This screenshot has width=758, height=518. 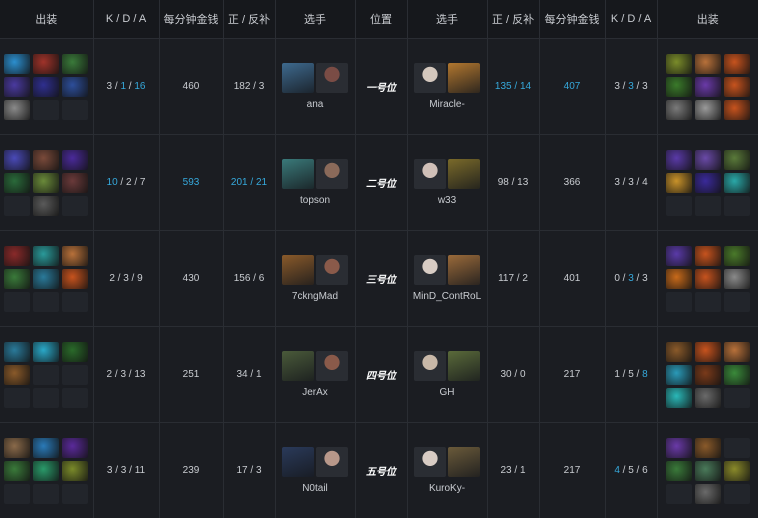 What do you see at coordinates (447, 392) in the screenshot?
I see `player-name: GH` at bounding box center [447, 392].